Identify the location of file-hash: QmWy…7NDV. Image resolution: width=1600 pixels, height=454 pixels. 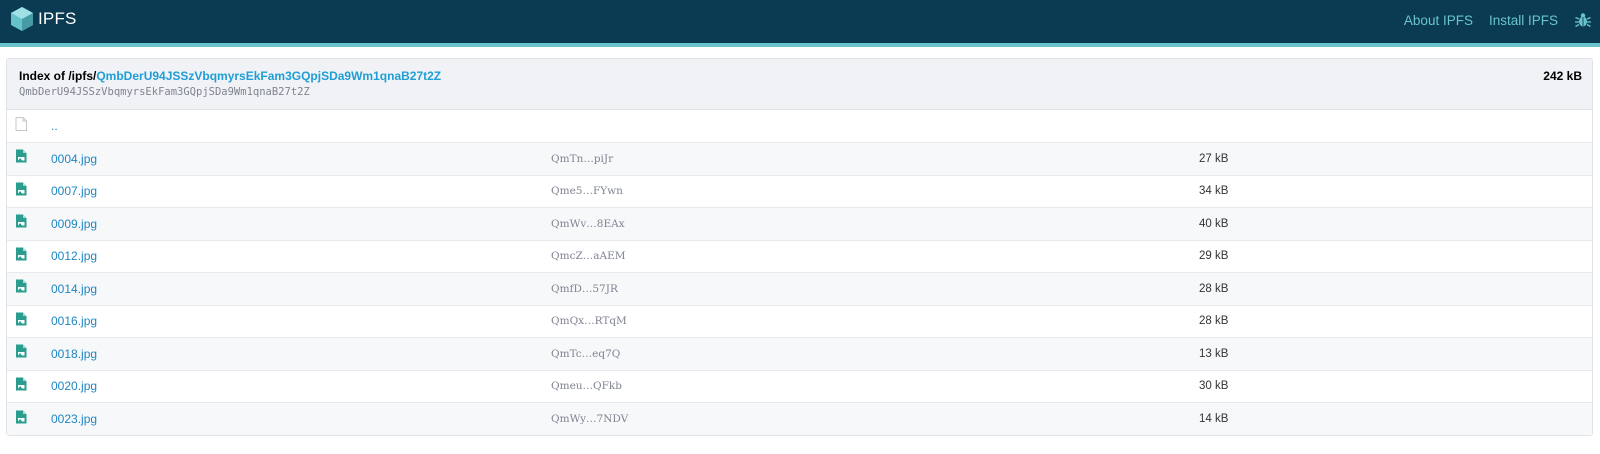
(590, 419).